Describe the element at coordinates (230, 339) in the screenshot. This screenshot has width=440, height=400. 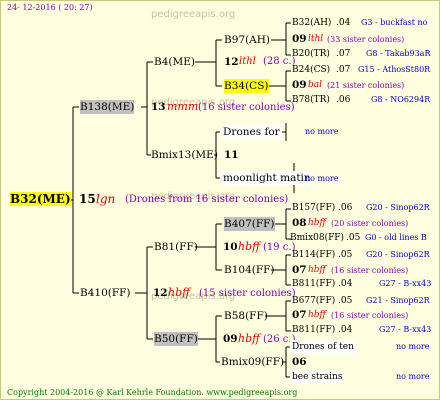
I see `gen2-gen: 09` at that location.